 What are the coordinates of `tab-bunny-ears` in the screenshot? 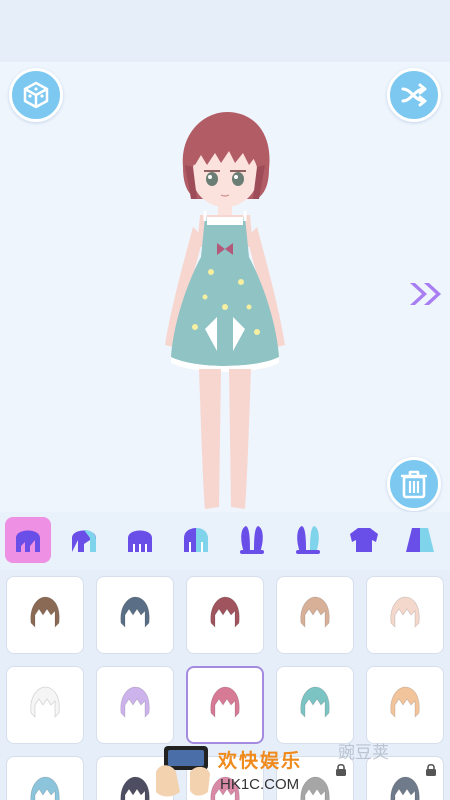 It's located at (252, 540).